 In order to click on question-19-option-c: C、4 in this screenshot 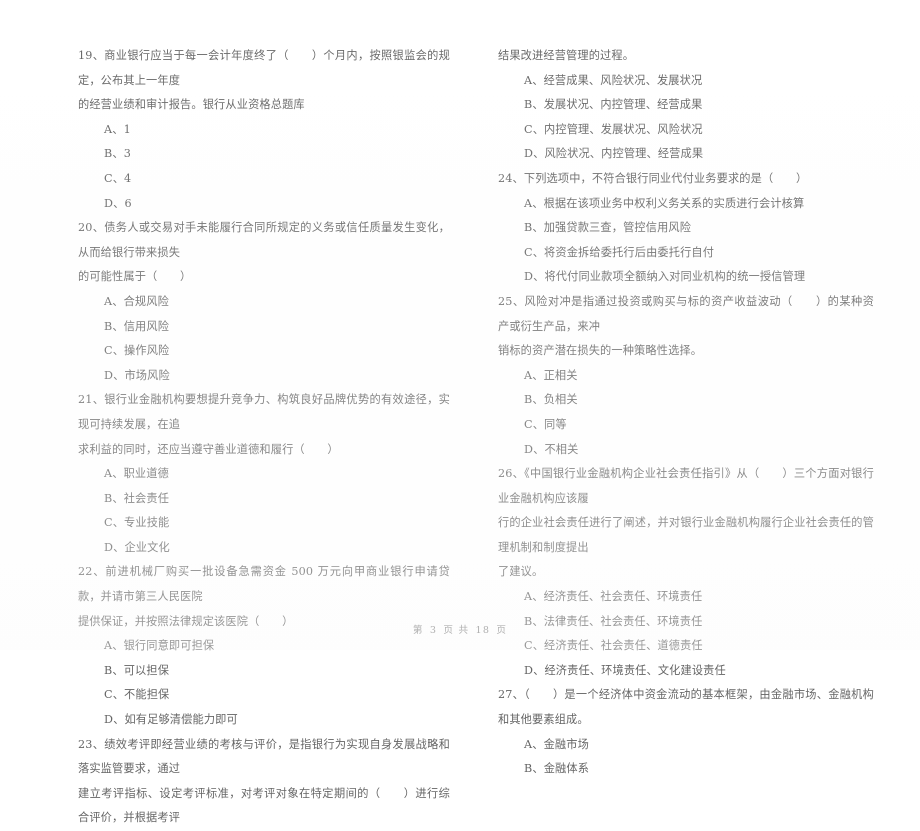, I will do `click(264, 179)`.